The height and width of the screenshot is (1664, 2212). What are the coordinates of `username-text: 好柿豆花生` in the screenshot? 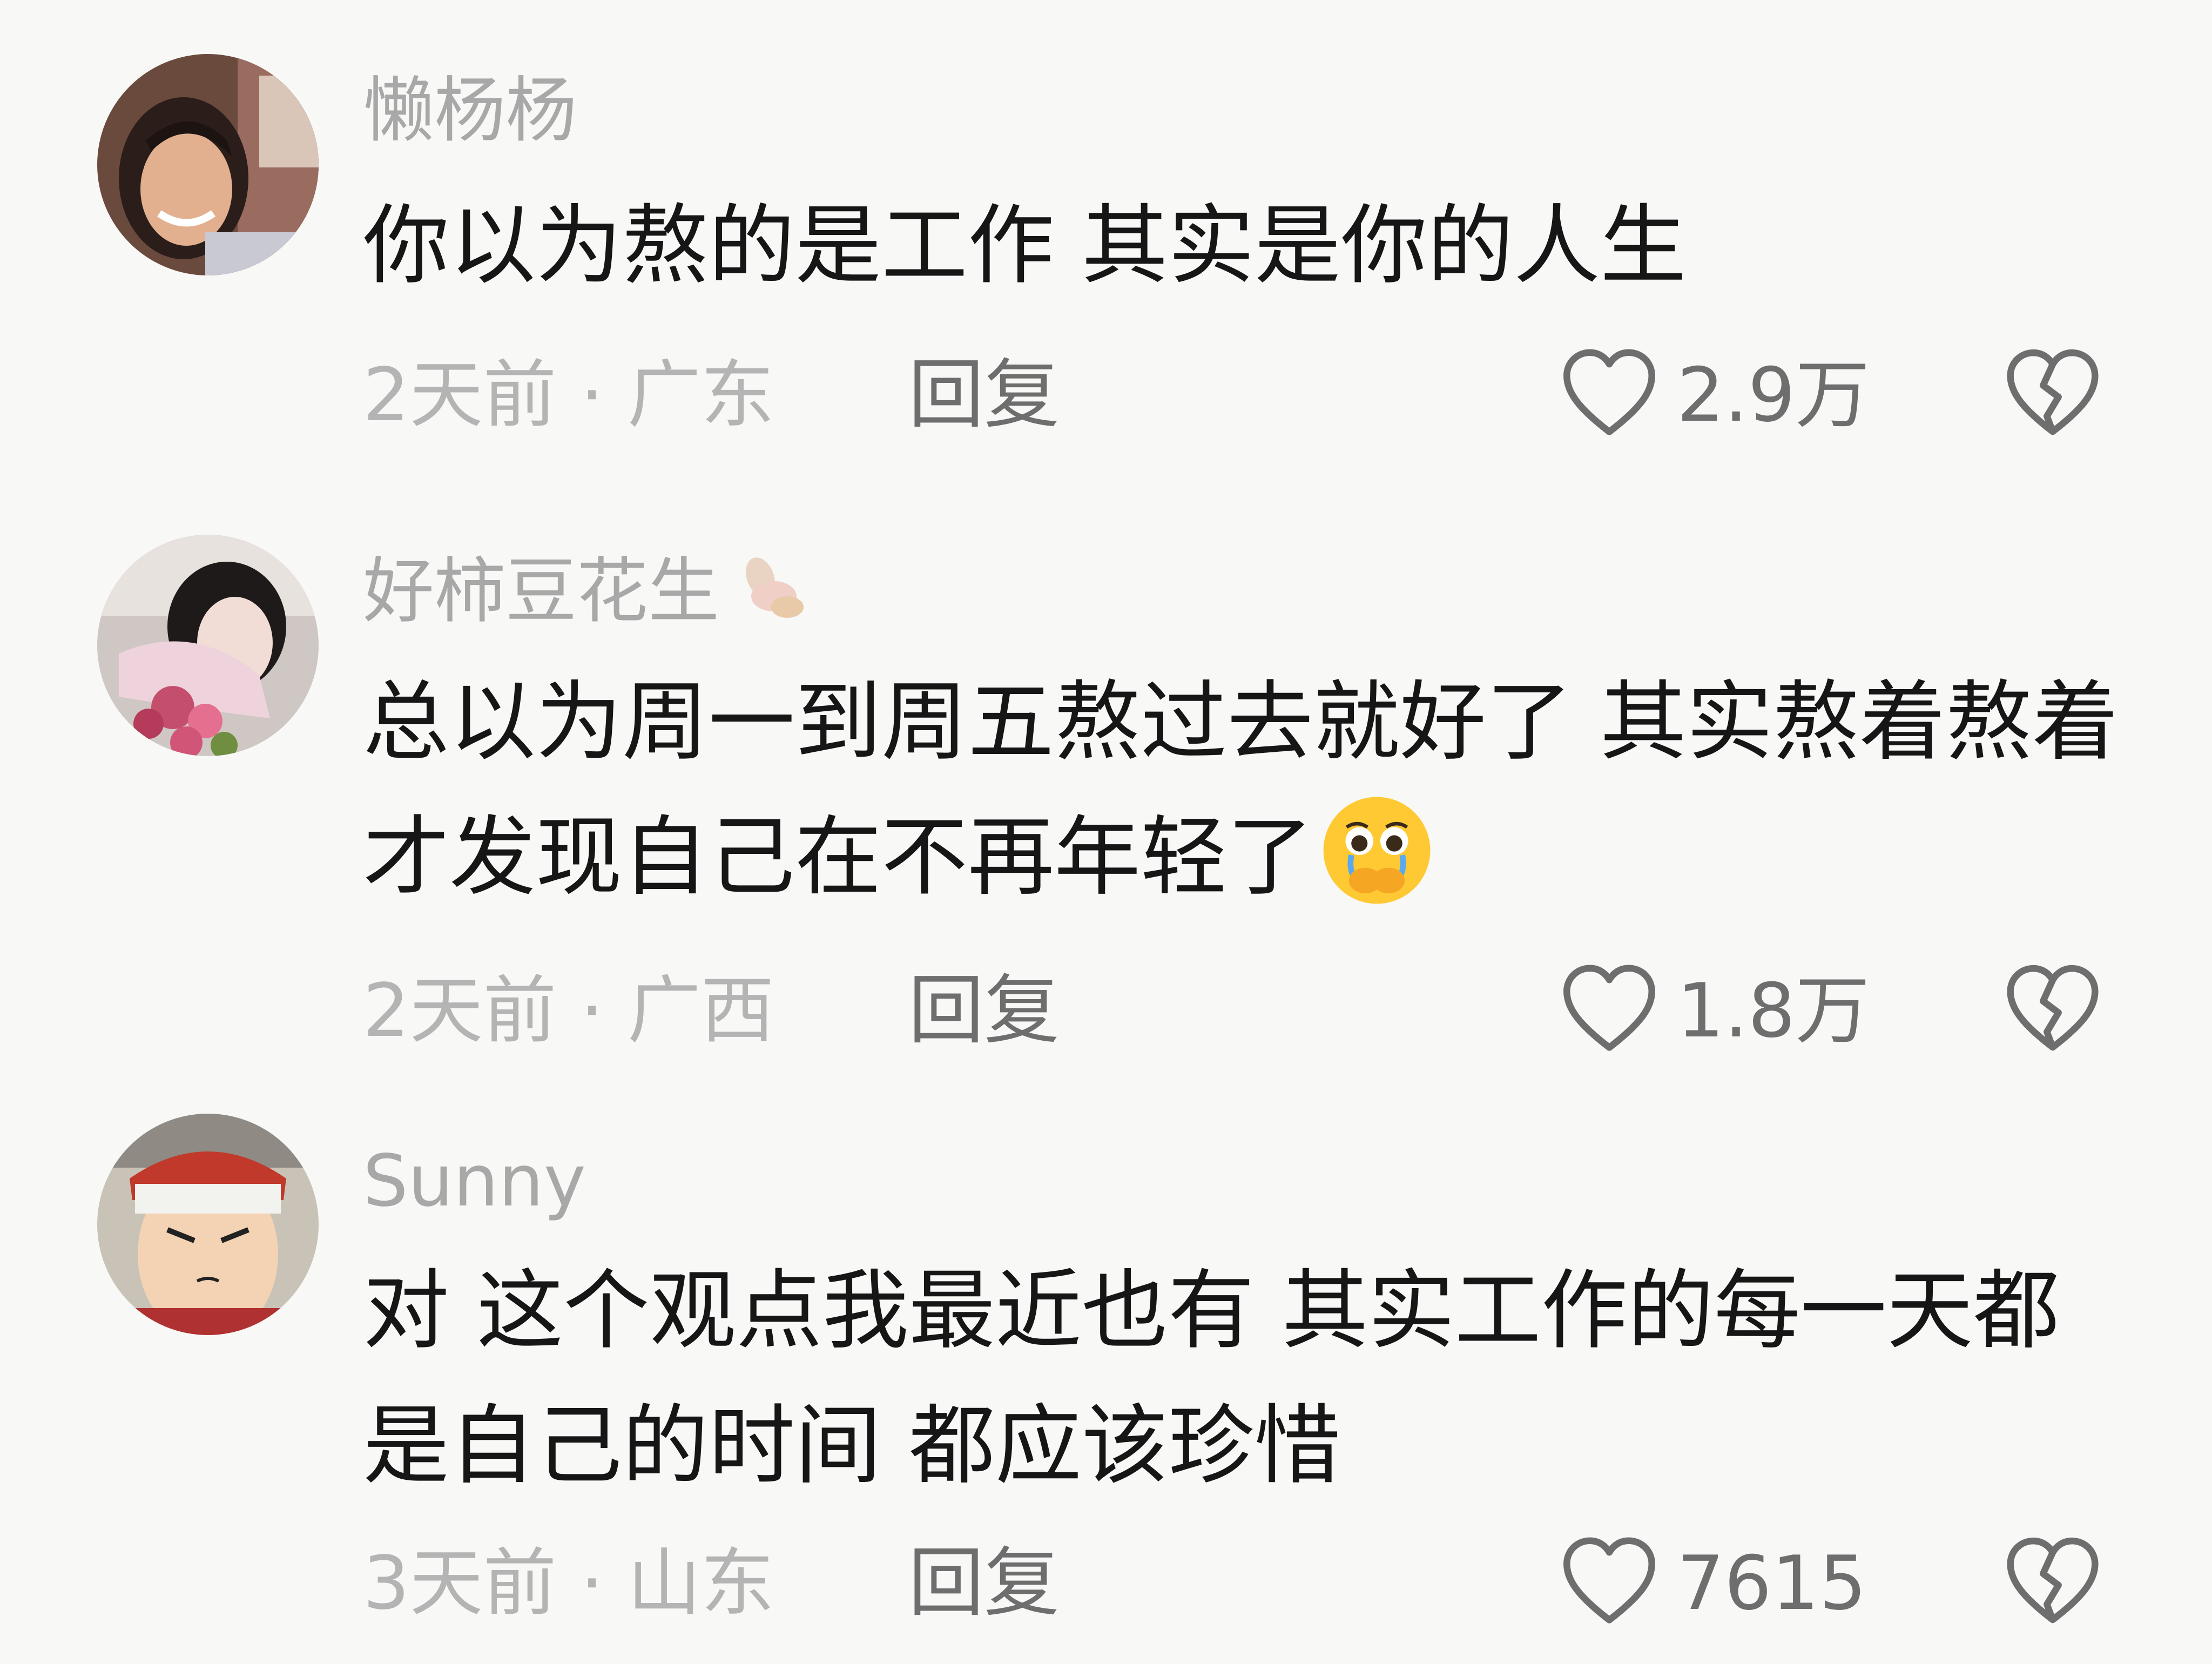 It's located at (541, 591).